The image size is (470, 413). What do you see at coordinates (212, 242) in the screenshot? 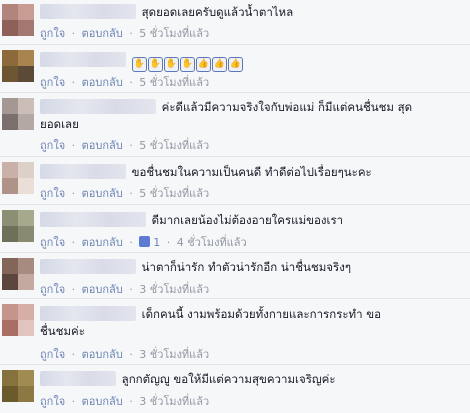
I see `timestamp: 4 ชั่วโมงที่แล้ว` at bounding box center [212, 242].